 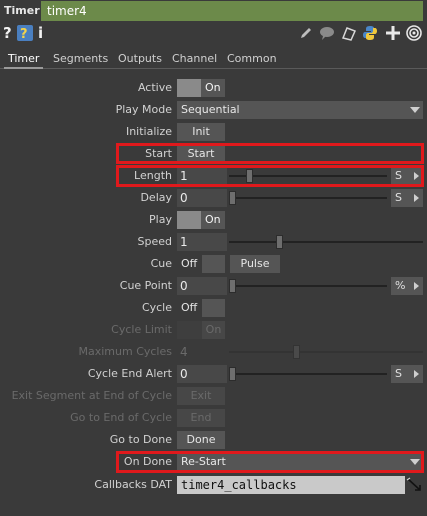 I want to click on param-label: Exit Segment at End of Cycle, so click(x=91, y=395).